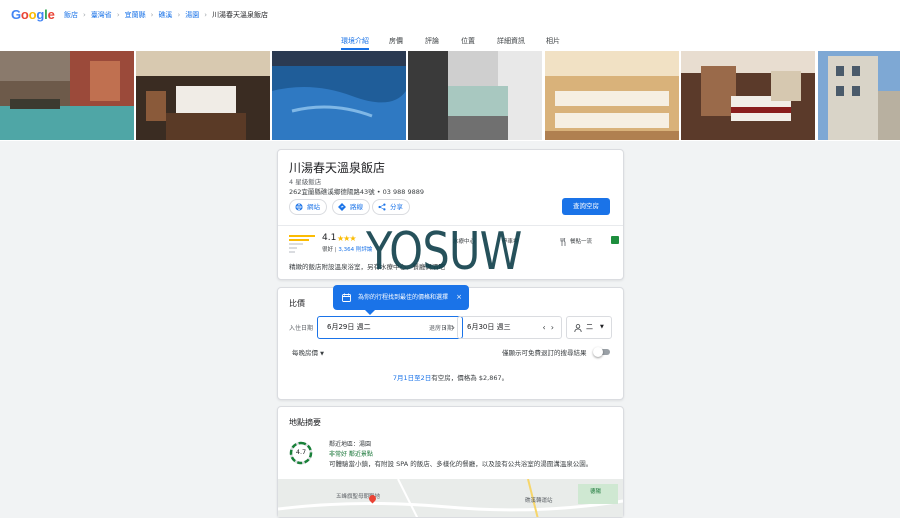 The height and width of the screenshot is (518, 900). I want to click on breadcrumb-yilan: 宜蘭縣, so click(135, 15).